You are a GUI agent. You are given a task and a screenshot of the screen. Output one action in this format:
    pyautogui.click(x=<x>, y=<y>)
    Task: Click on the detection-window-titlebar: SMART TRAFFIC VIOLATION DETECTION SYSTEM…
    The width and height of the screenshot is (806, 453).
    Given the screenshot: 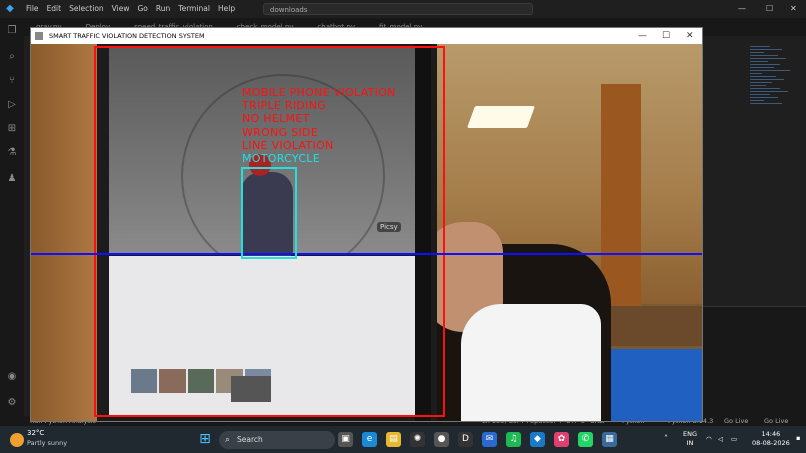 What is the action you would take?
    pyautogui.click(x=366, y=36)
    